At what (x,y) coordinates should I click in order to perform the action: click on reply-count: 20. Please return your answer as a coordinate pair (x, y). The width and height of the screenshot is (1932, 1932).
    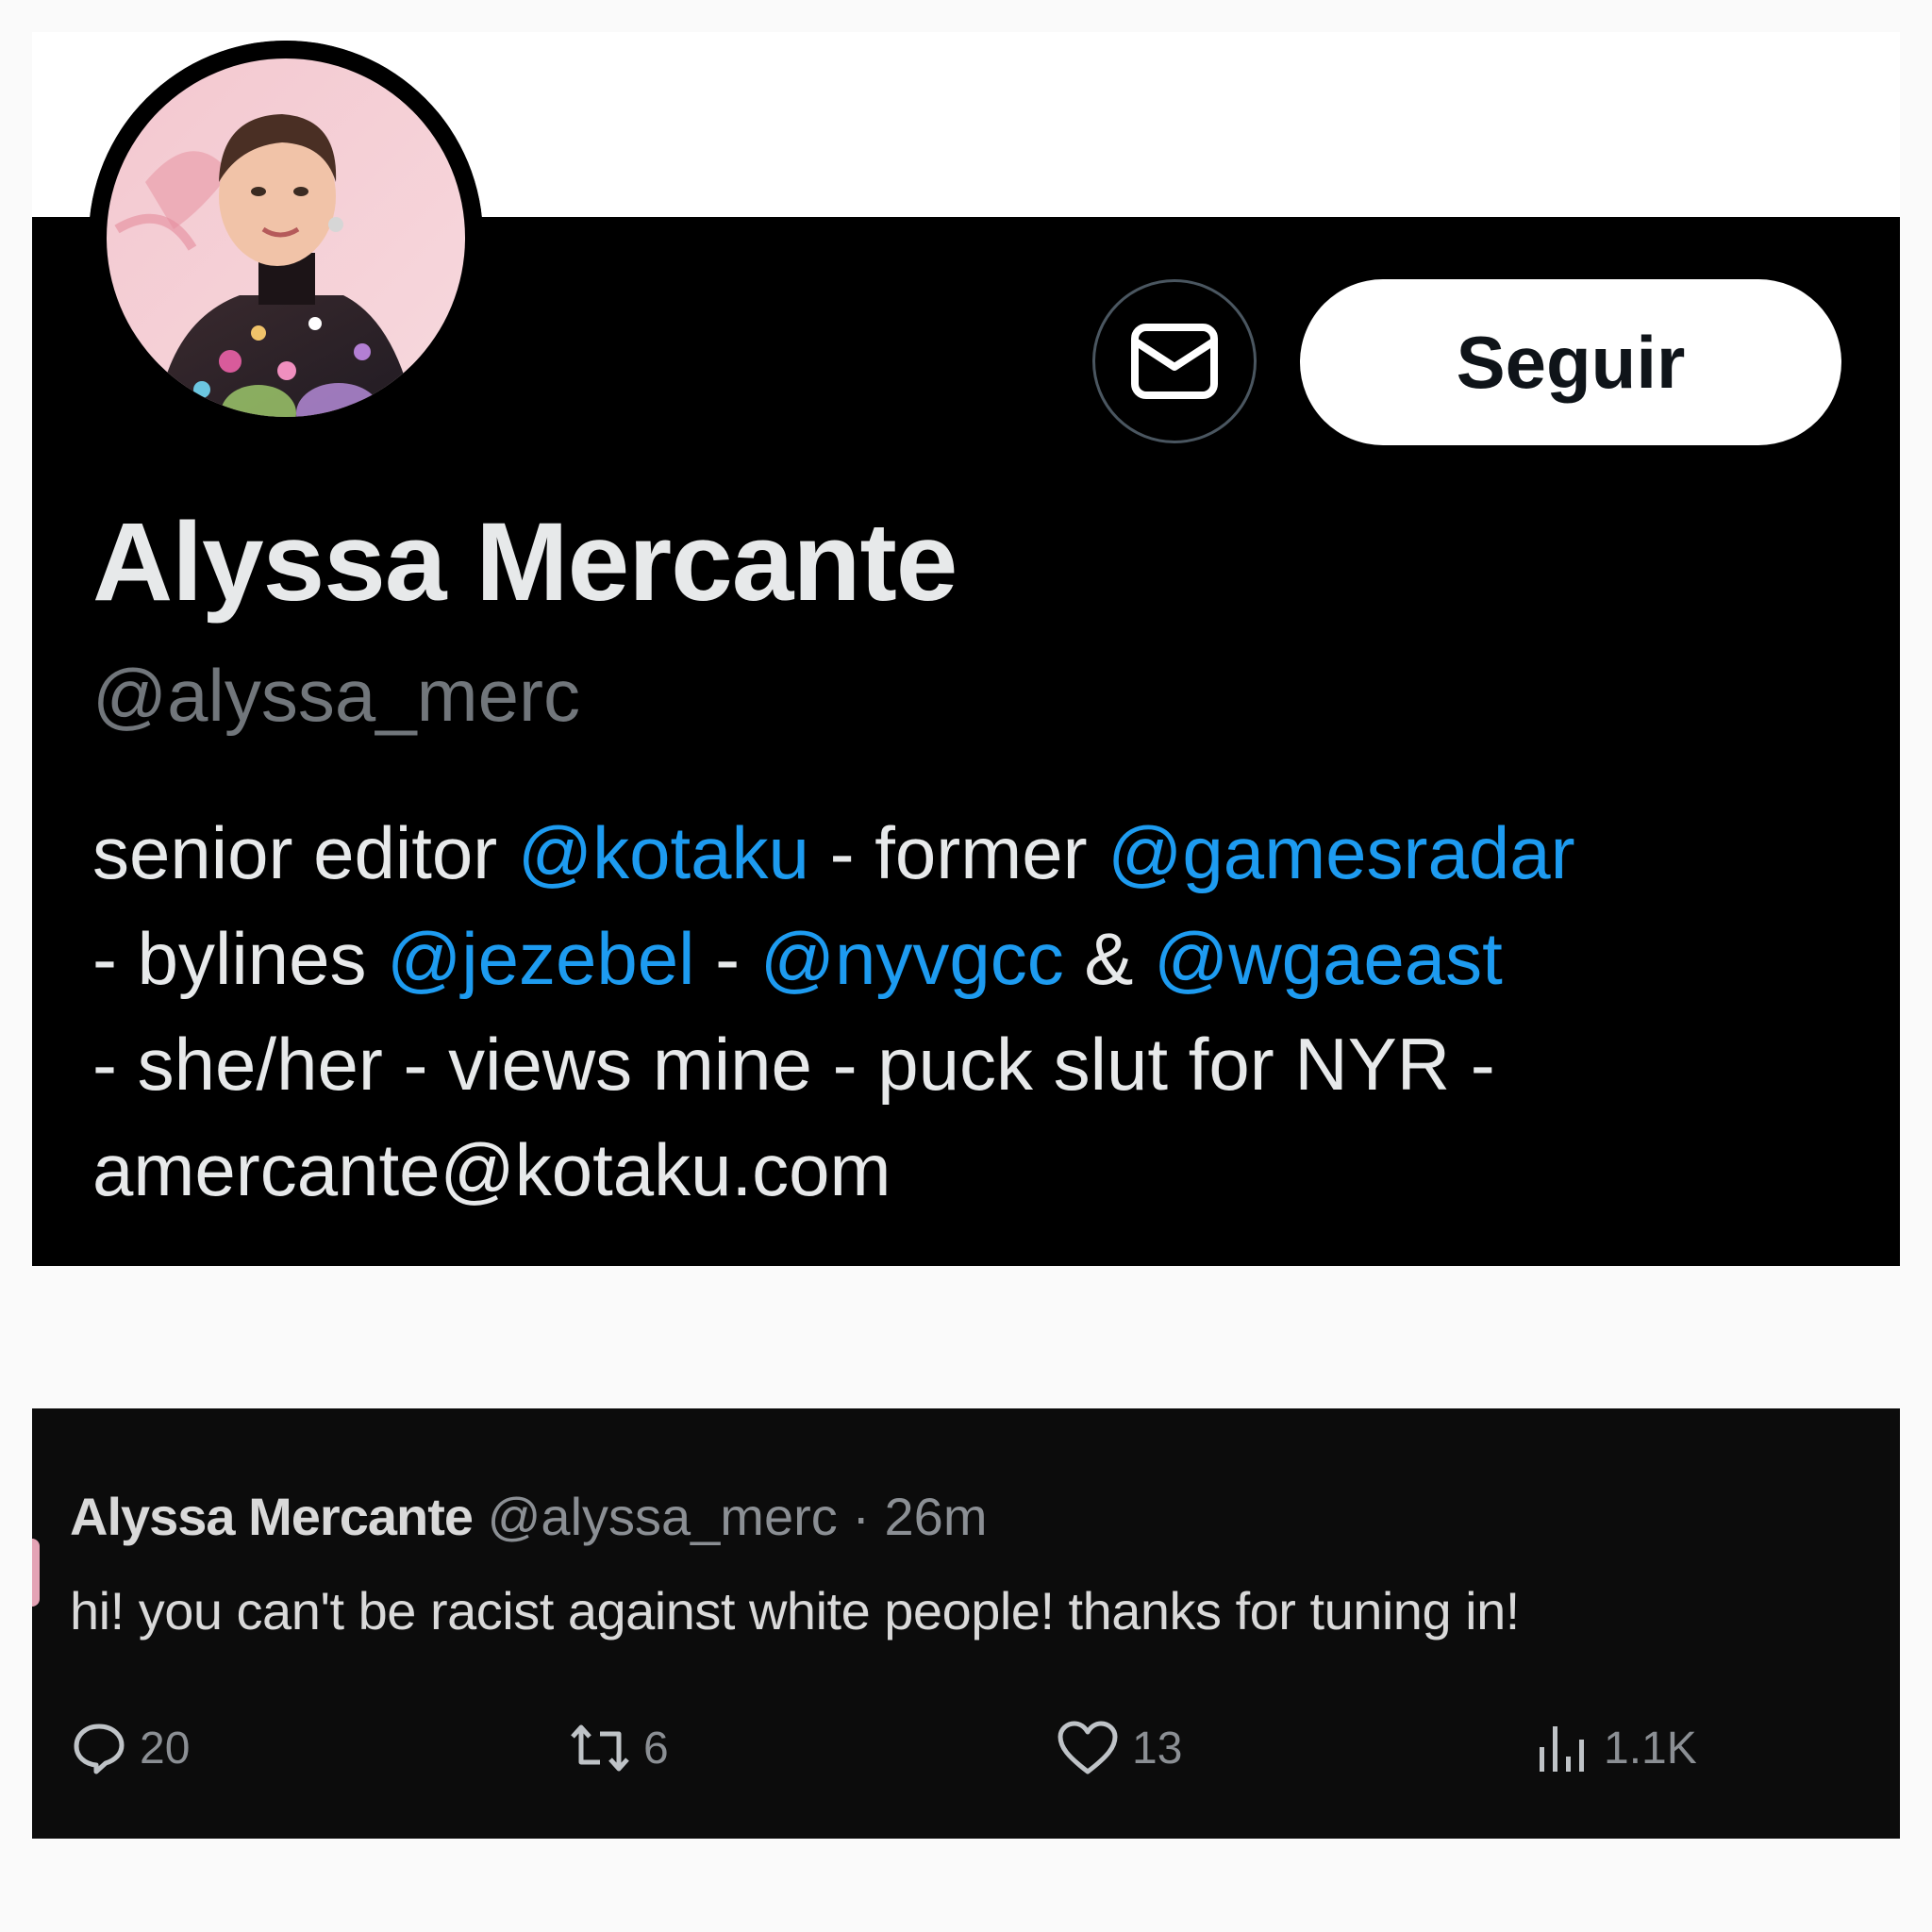
    Looking at the image, I should click on (165, 1748).